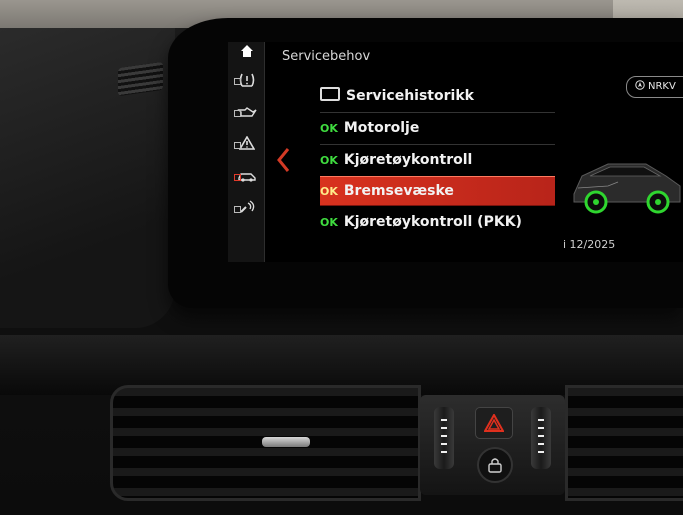 Image resolution: width=683 pixels, height=515 pixels. What do you see at coordinates (662, 86) in the screenshot?
I see `navigation-pill-label: NRKV` at bounding box center [662, 86].